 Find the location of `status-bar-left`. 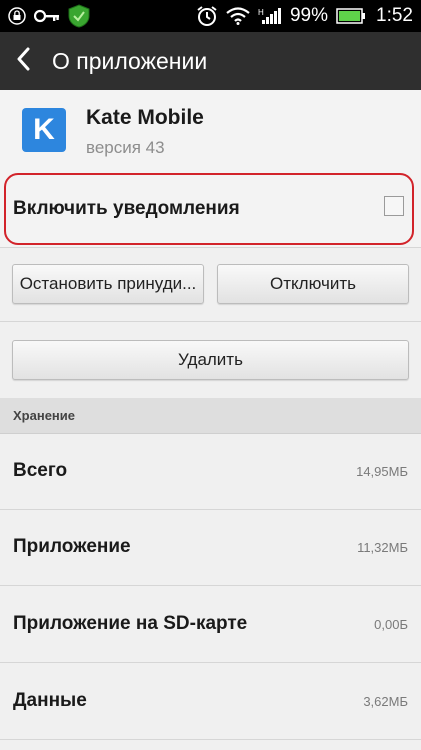

status-bar-left is located at coordinates (49, 16).